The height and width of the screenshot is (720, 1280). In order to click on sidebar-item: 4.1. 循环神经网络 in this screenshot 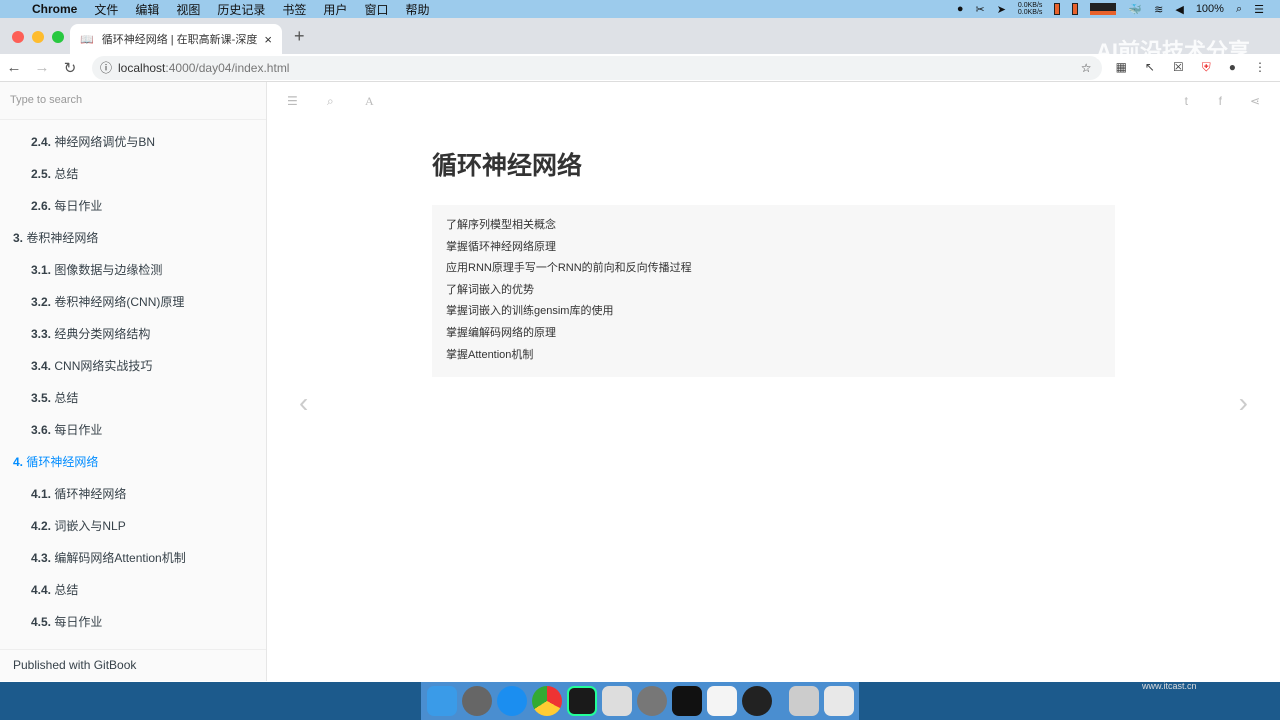, I will do `click(133, 494)`.